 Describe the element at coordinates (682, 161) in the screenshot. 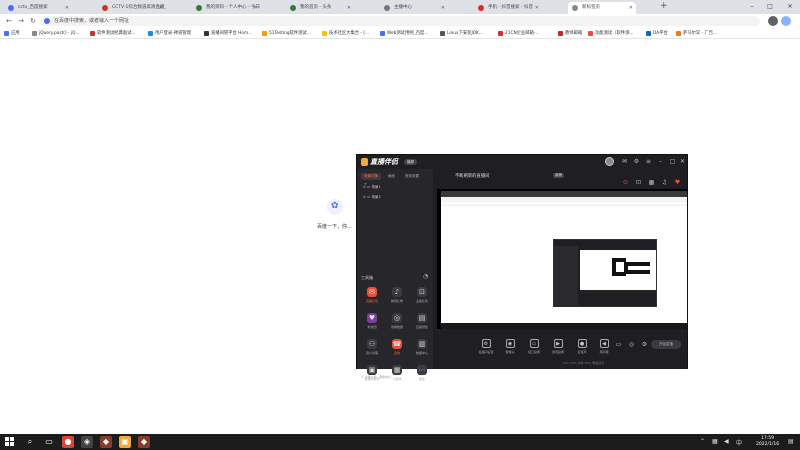

I see `app-close-icon: ✕` at that location.